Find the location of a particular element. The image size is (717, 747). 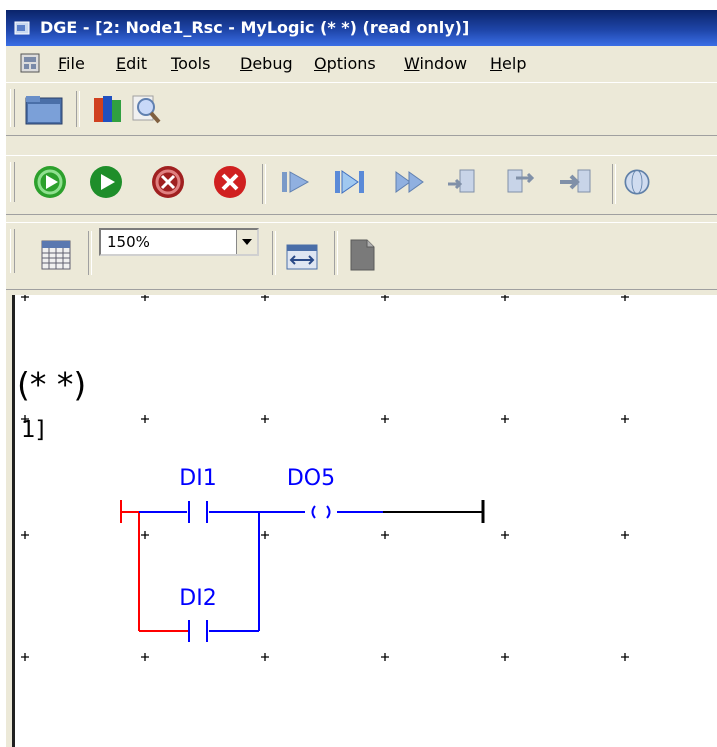

stop-icon is located at coordinates (230, 182).